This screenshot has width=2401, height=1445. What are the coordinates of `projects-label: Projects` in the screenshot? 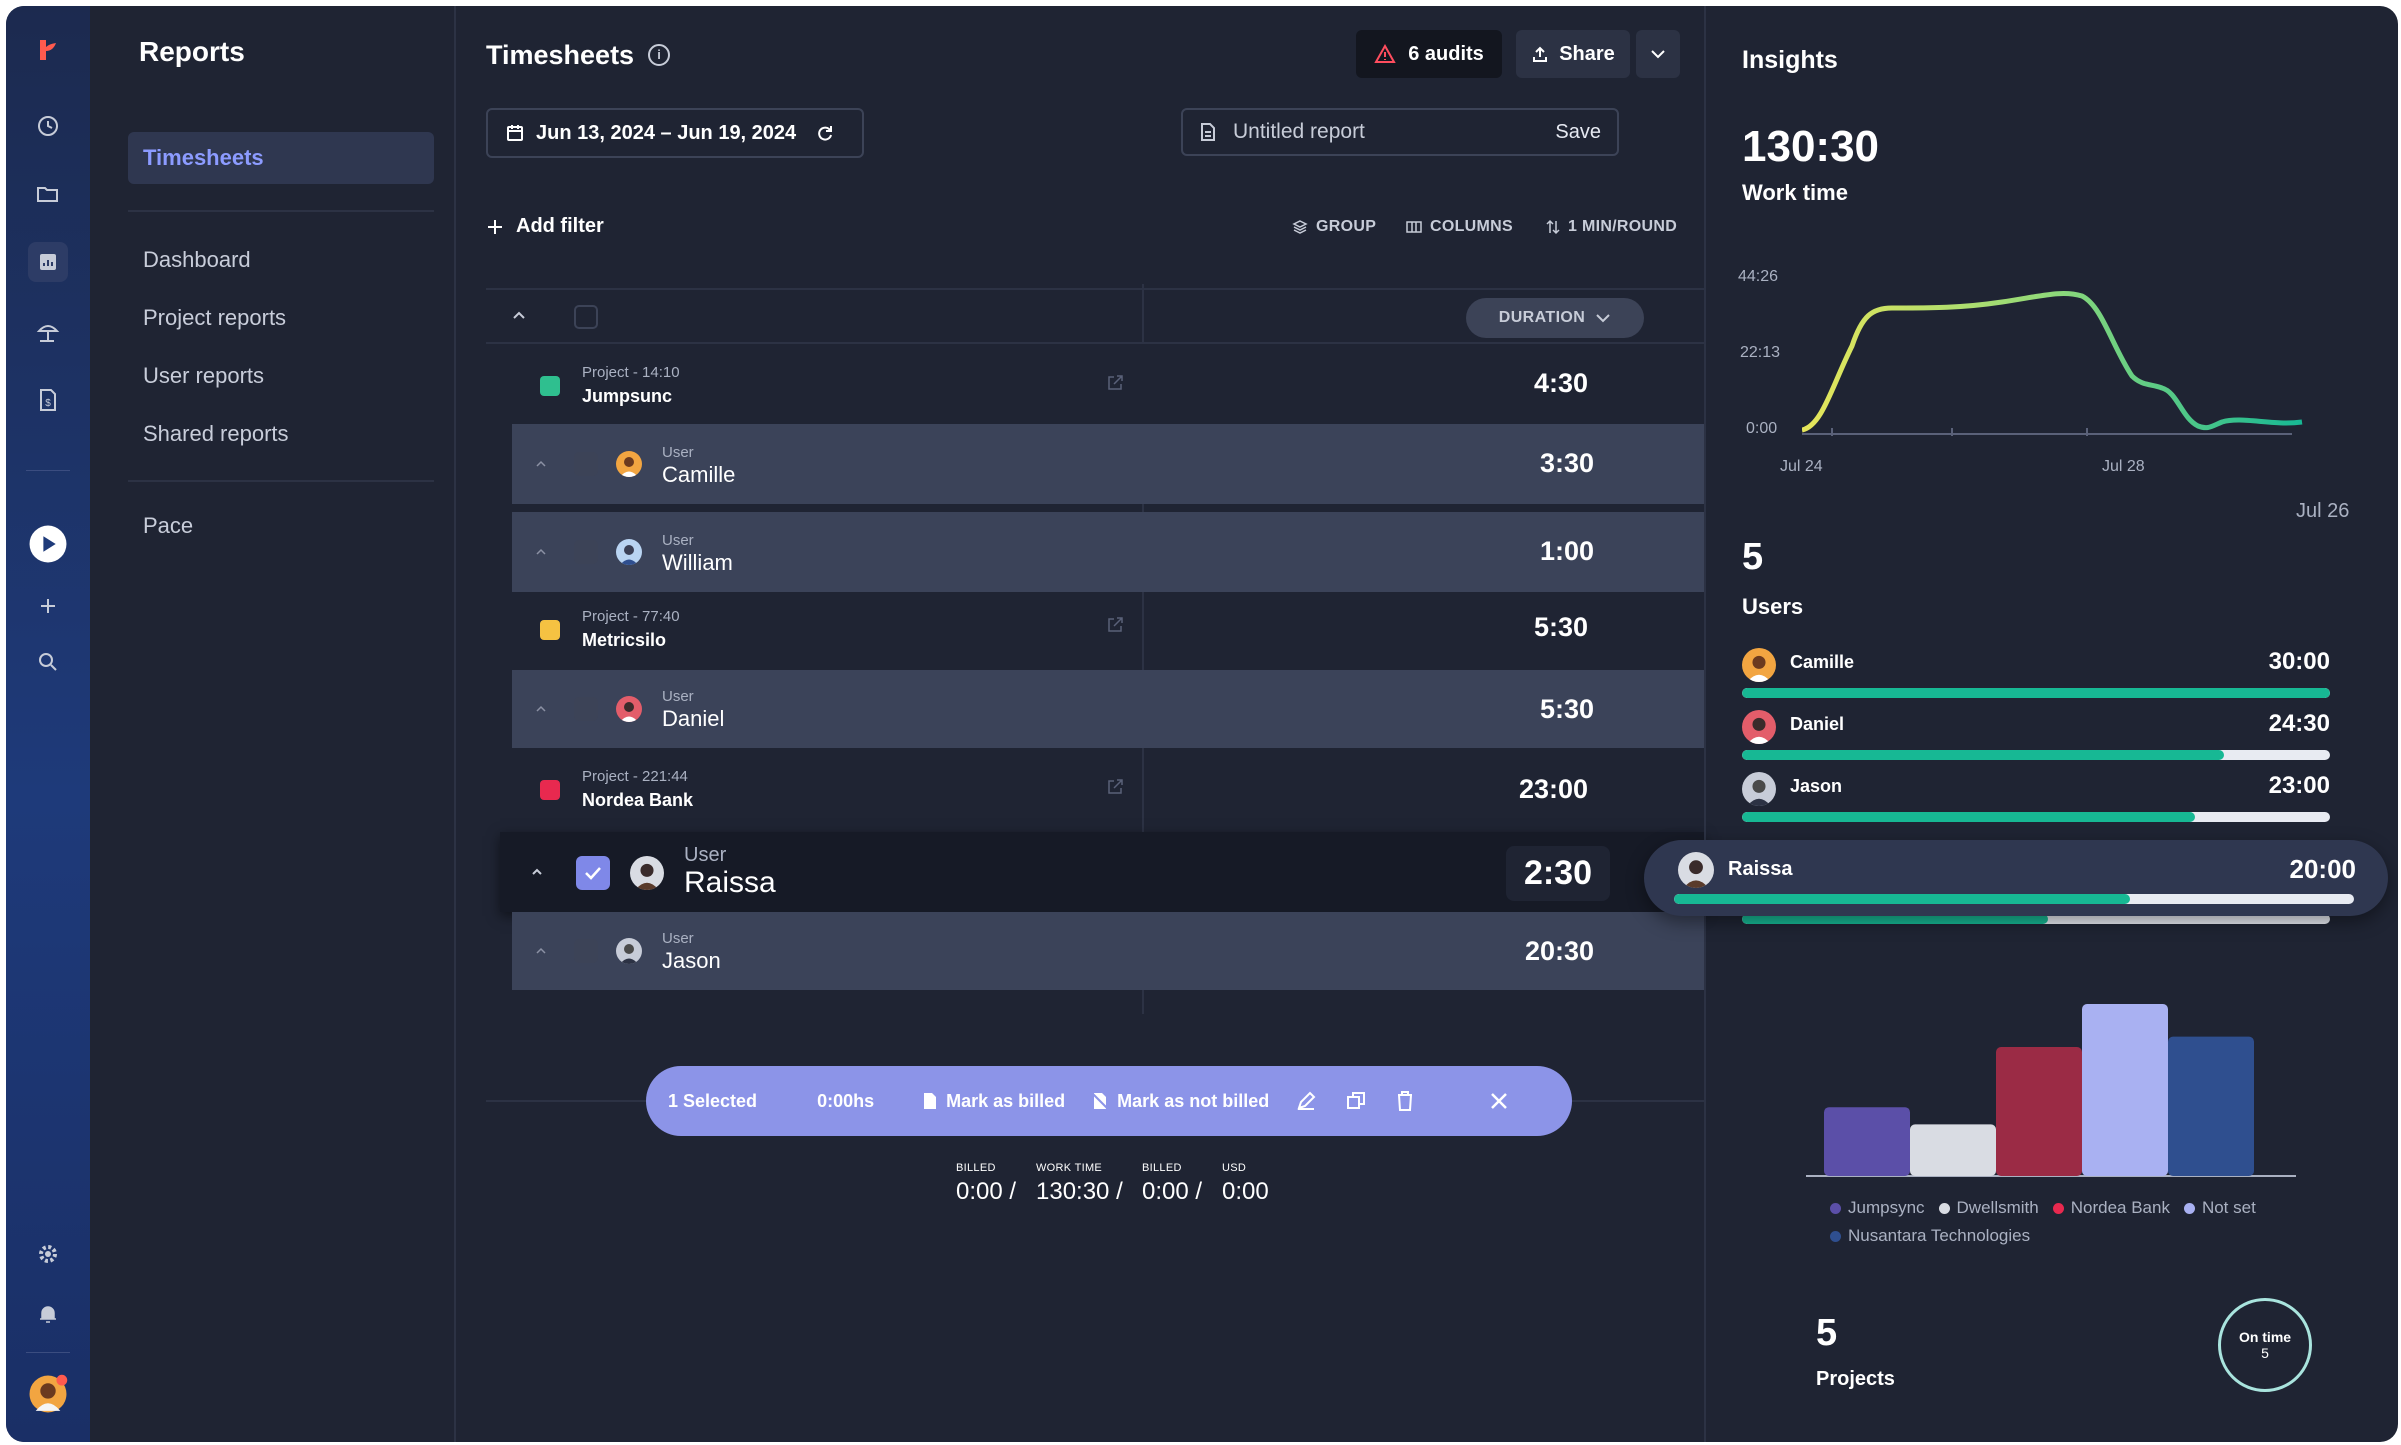 It's located at (1855, 1379).